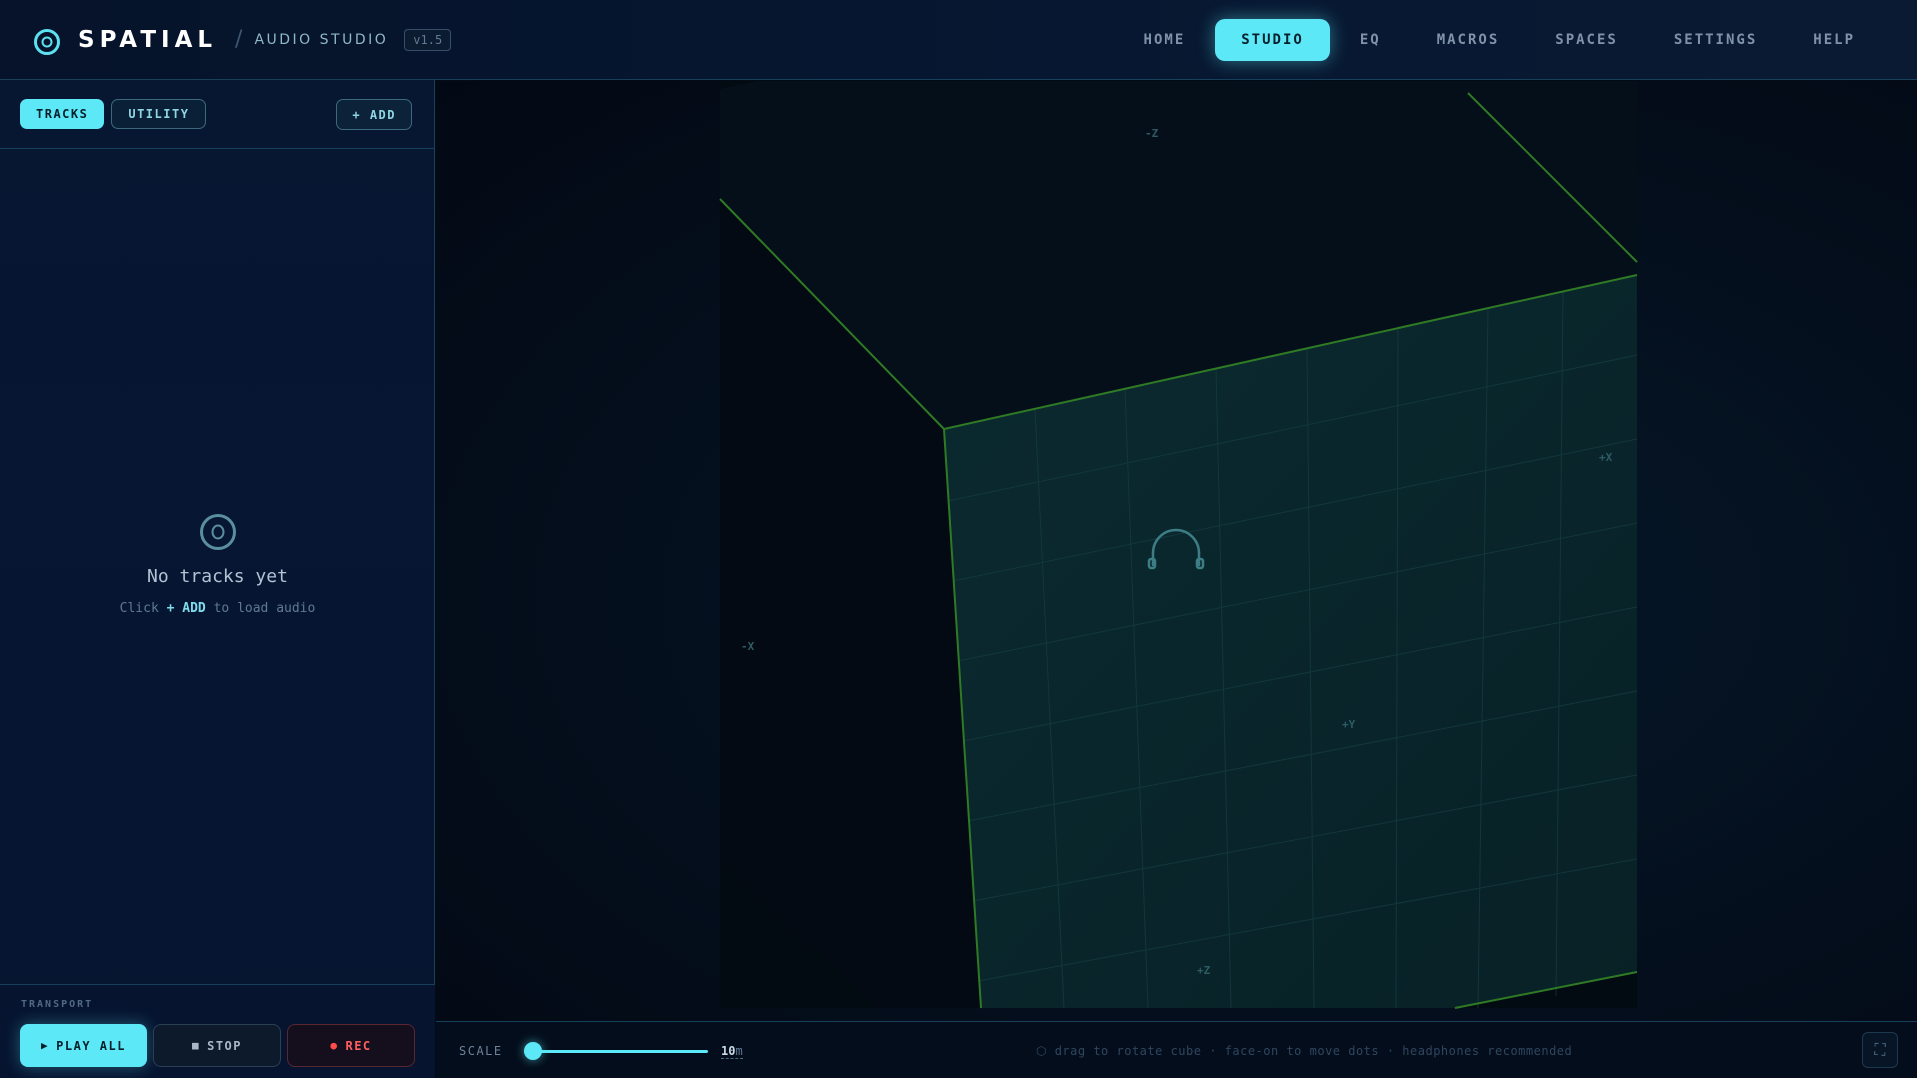 Image resolution: width=1917 pixels, height=1078 pixels. Describe the element at coordinates (62, 114) in the screenshot. I see `tab-tracks: TRACKS` at that location.